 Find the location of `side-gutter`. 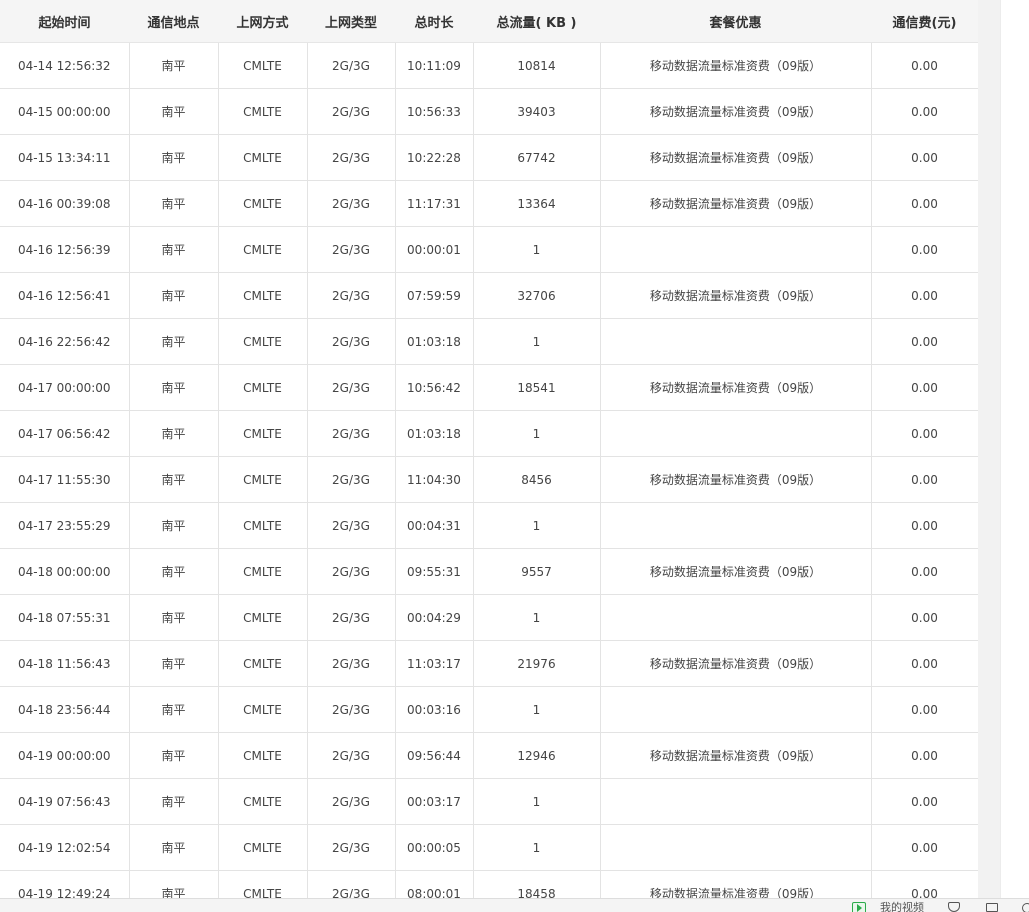

side-gutter is located at coordinates (989, 449).